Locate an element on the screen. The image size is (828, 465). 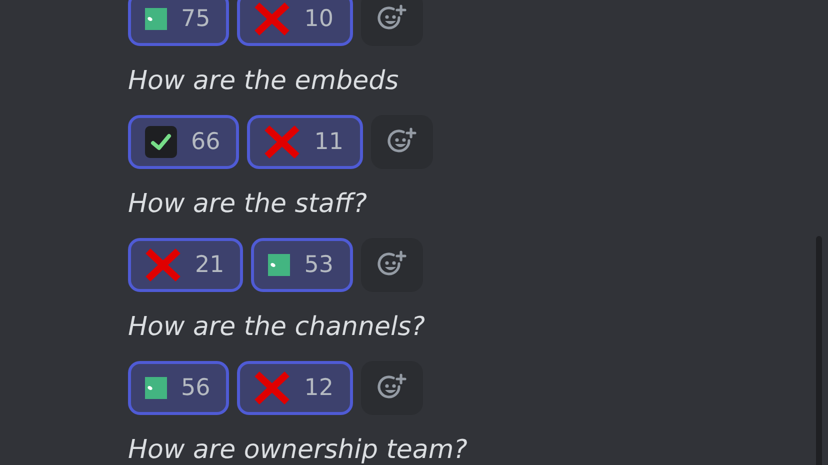
reaction-button: 53 is located at coordinates (302, 265).